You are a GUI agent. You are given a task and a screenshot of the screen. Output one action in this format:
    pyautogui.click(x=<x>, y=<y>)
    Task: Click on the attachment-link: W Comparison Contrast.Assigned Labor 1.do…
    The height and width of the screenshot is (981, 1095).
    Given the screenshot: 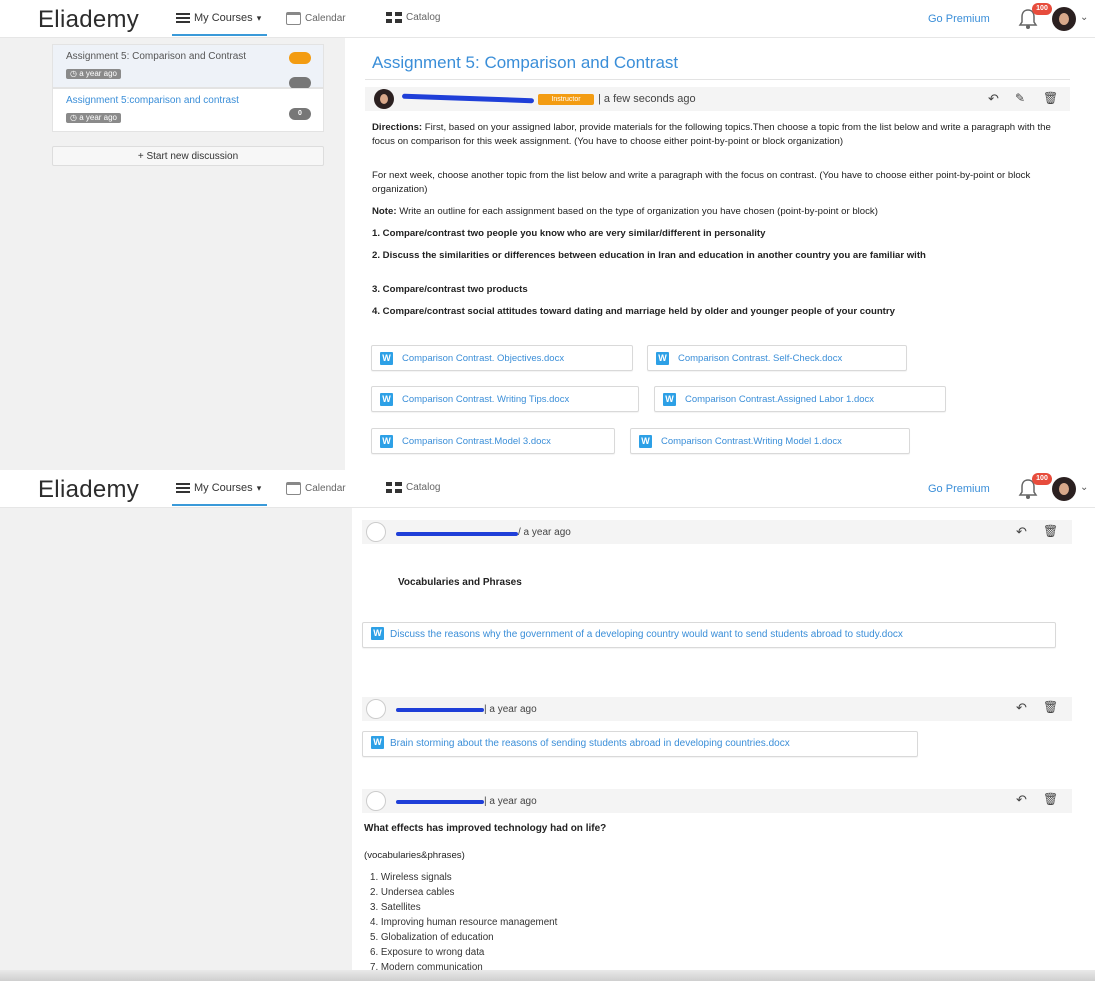 What is the action you would take?
    pyautogui.click(x=800, y=399)
    